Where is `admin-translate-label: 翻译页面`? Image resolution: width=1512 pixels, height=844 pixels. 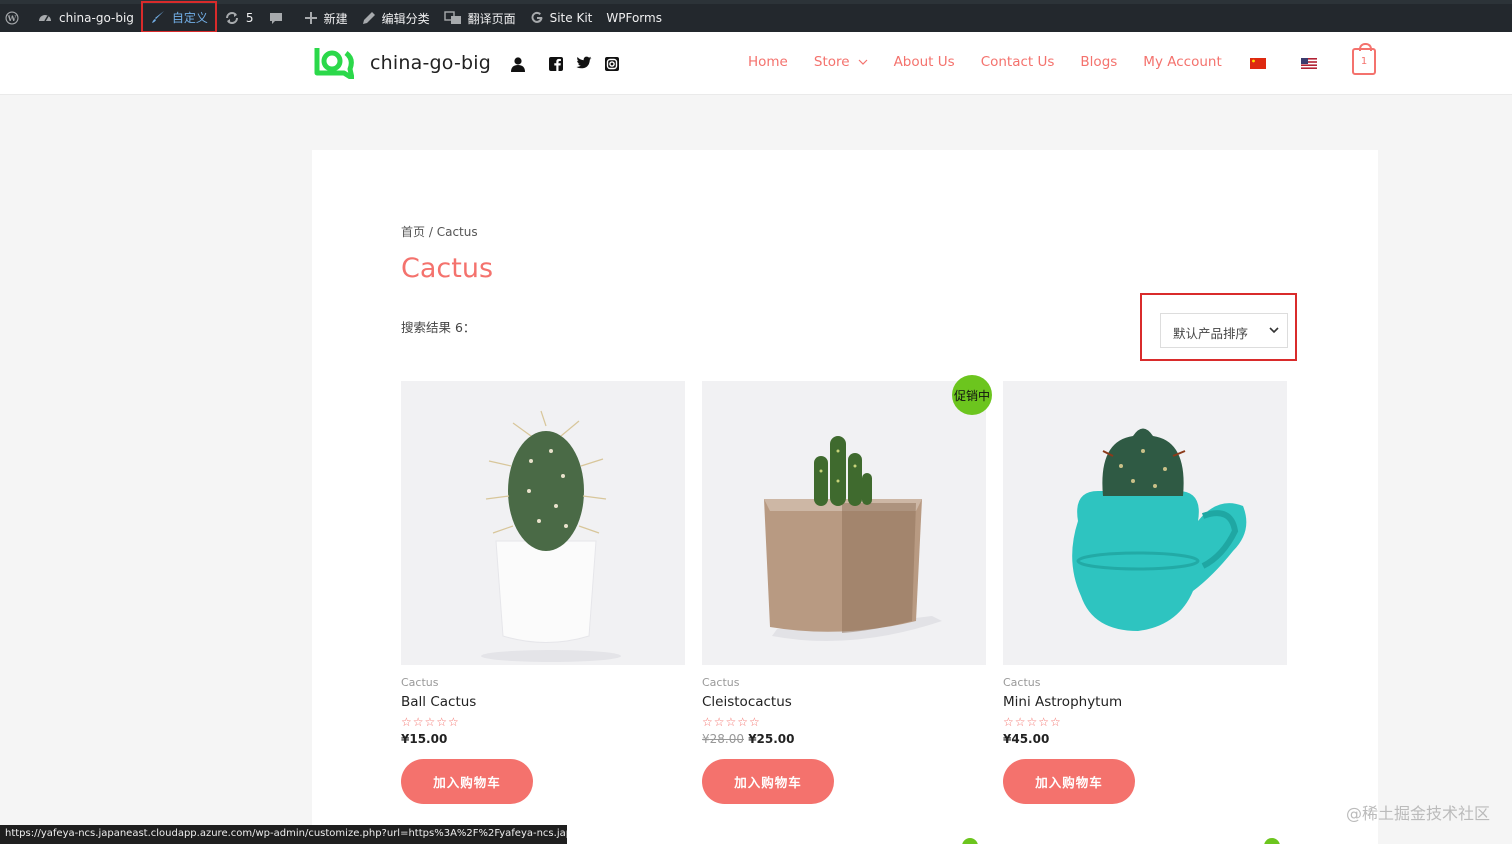 admin-translate-label: 翻译页面 is located at coordinates (491, 18).